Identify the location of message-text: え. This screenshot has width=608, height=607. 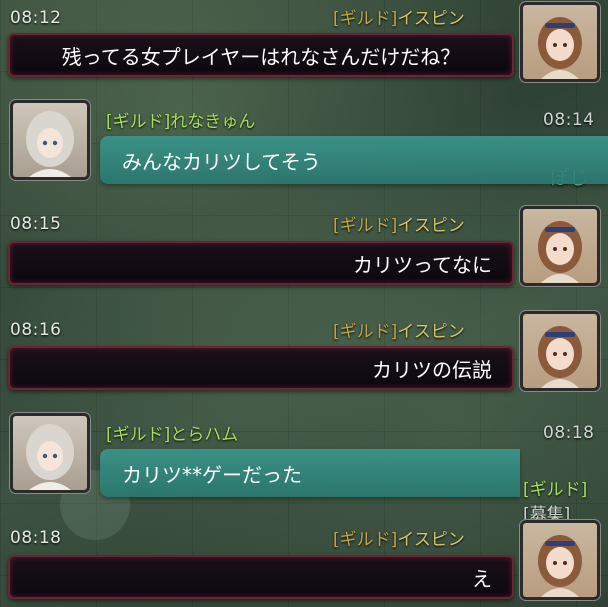
(482, 578).